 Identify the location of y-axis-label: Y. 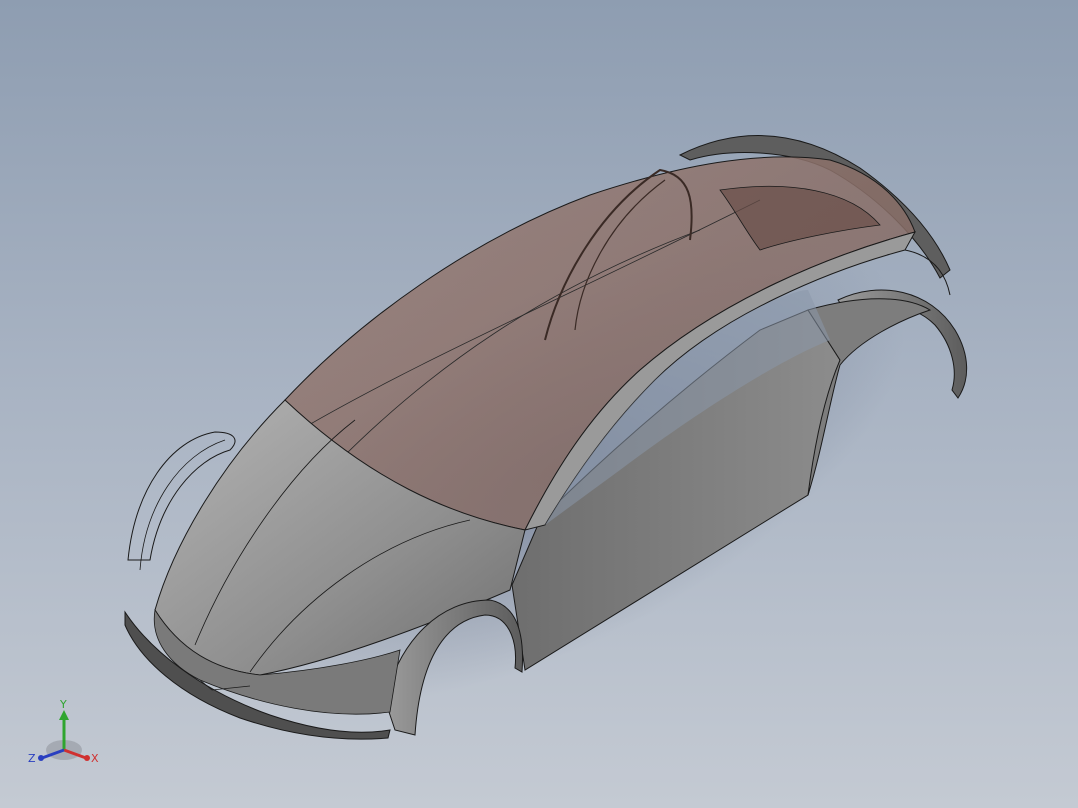
(63, 704).